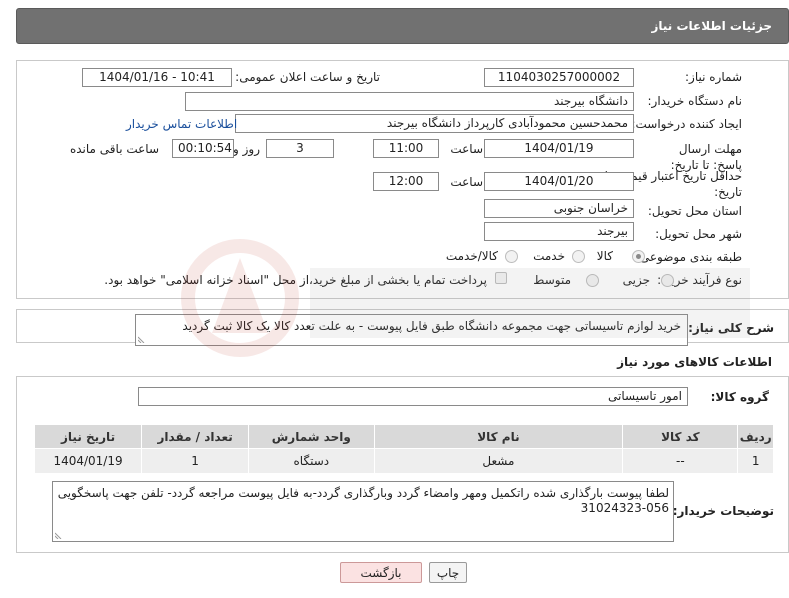  I want to click on category-label: طبقه بندی موضوعی:, so click(688, 257).